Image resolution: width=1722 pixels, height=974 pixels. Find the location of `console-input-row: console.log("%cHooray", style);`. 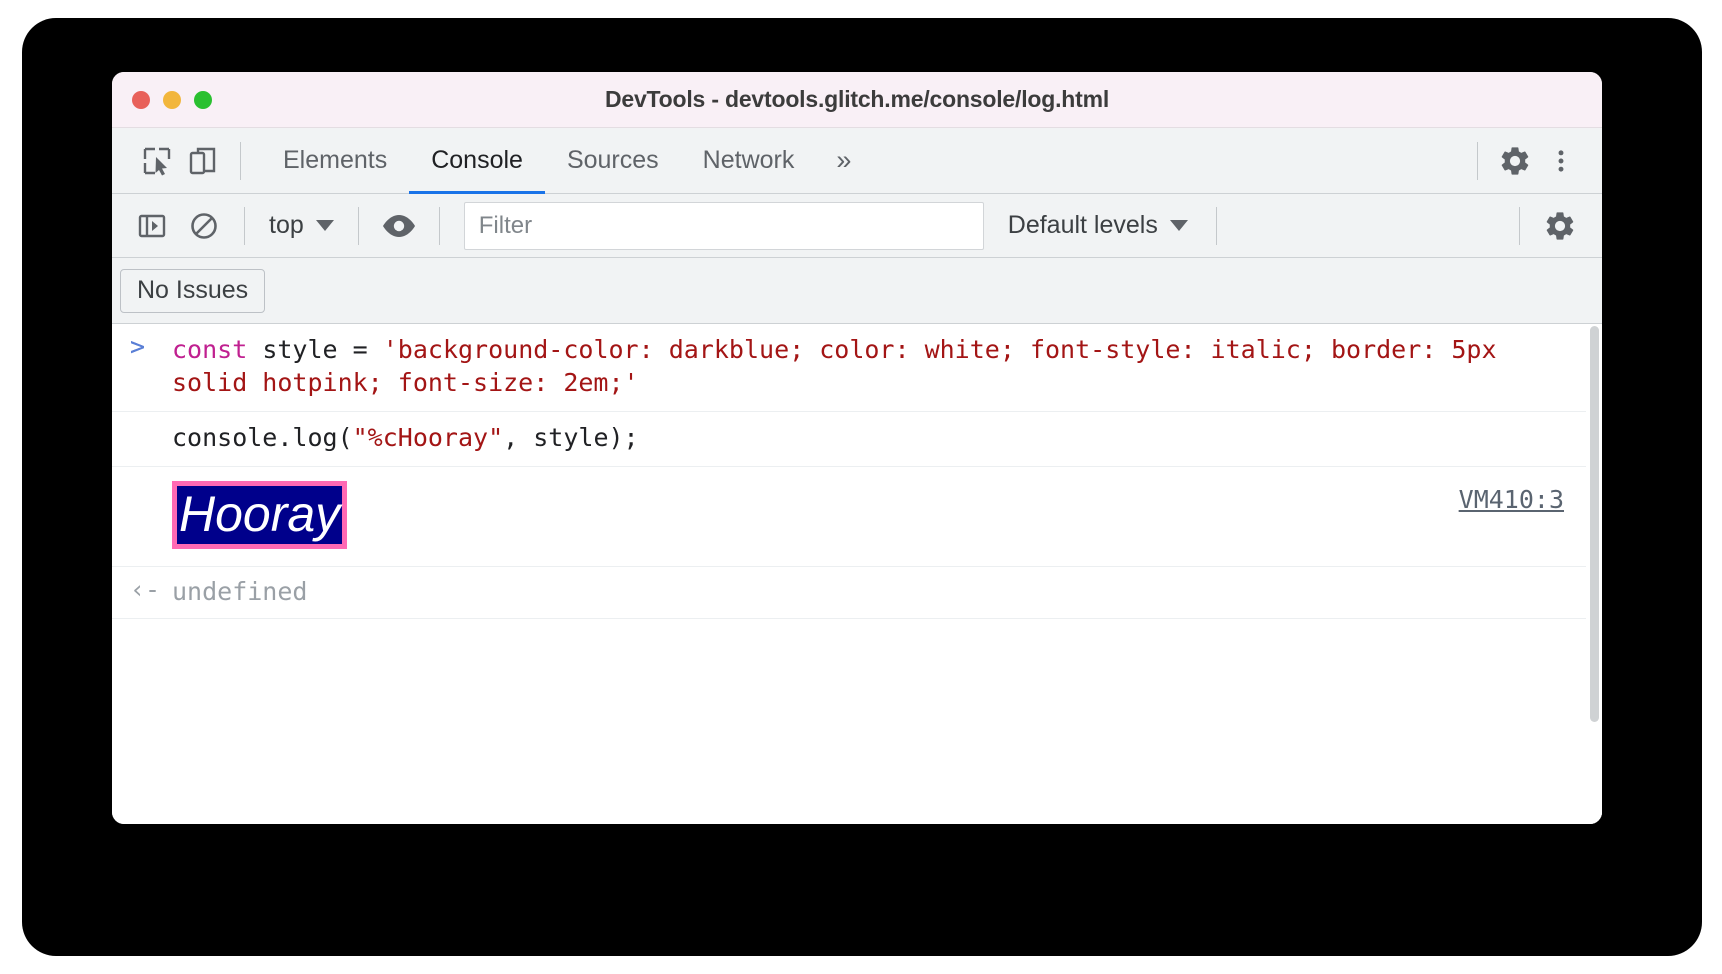

console-input-row: console.log("%cHooray", style); is located at coordinates (857, 439).